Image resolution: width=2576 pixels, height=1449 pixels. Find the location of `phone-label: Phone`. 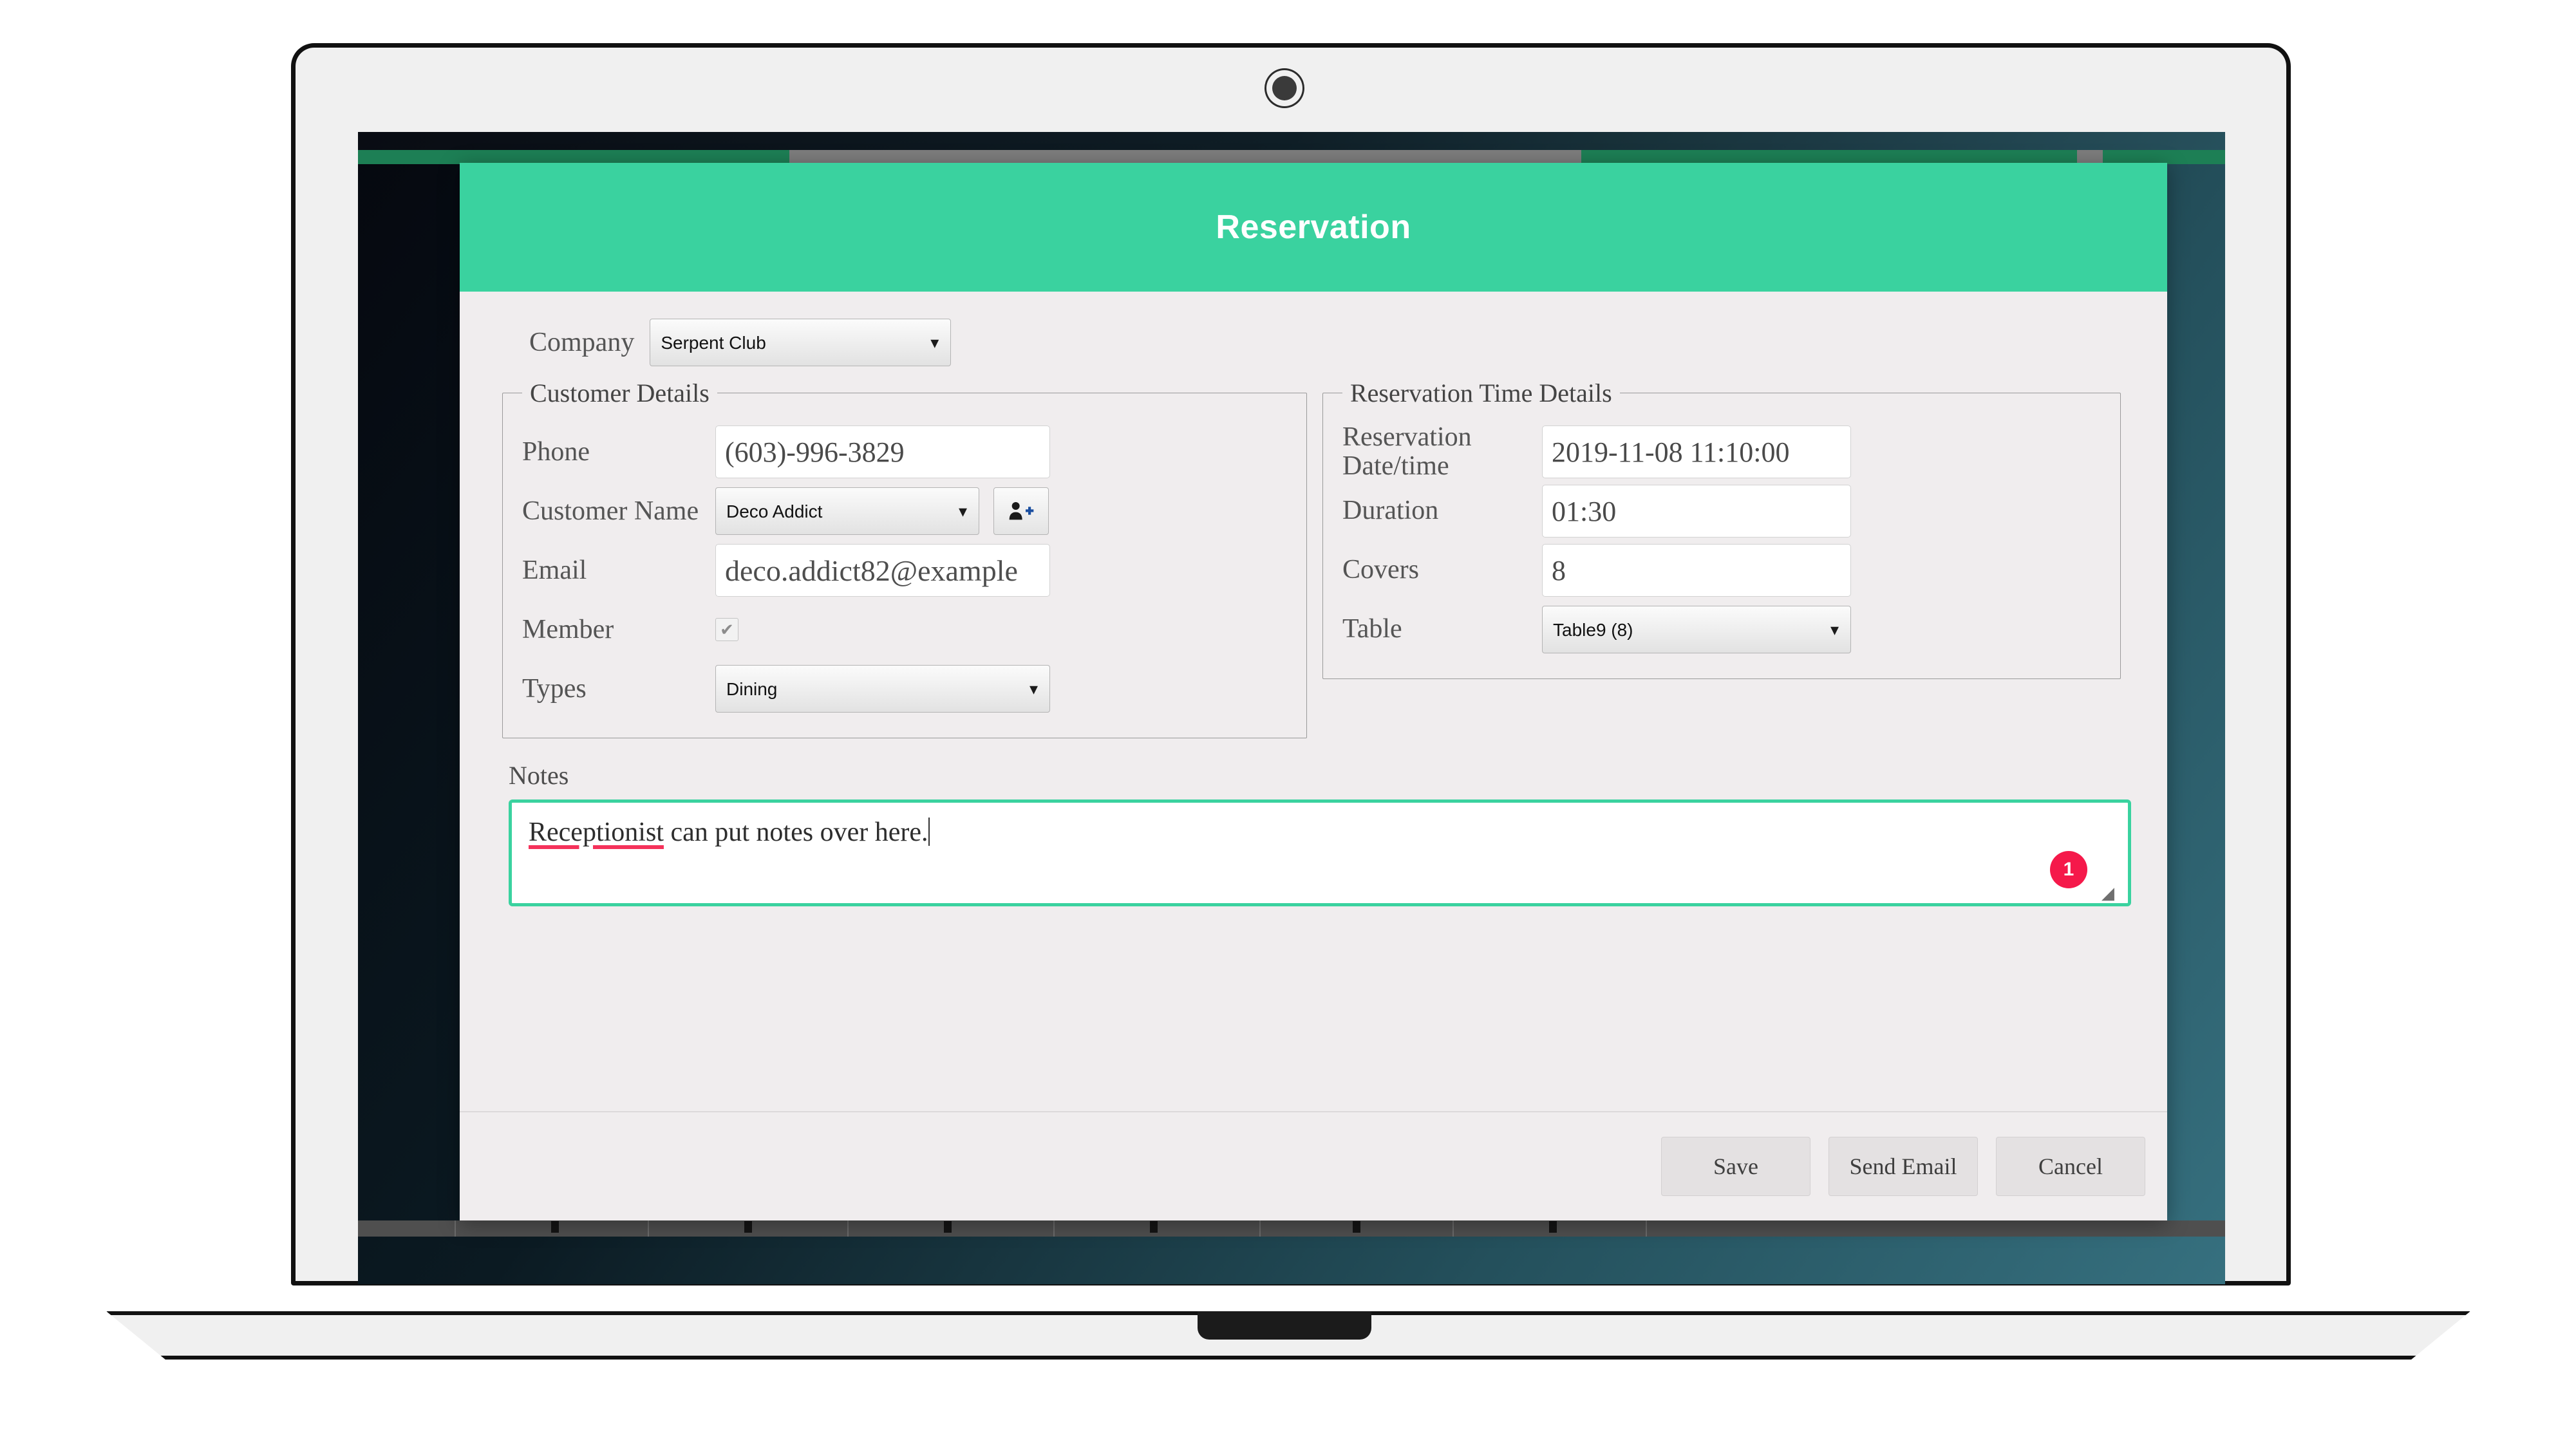

phone-label: Phone is located at coordinates (556, 452).